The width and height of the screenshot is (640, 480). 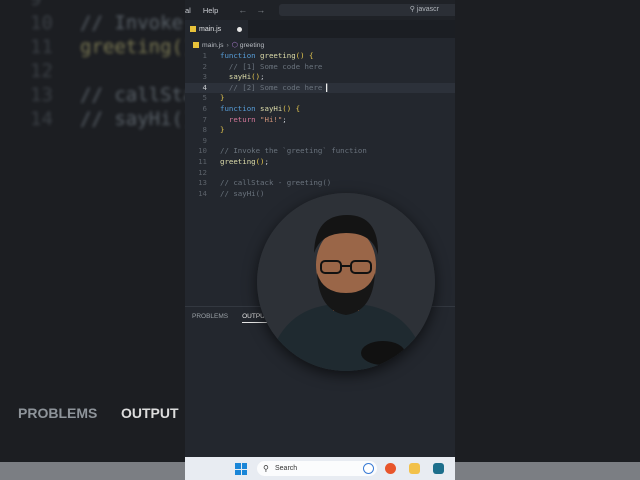 I want to click on line-number: 11, so click(x=202, y=161).